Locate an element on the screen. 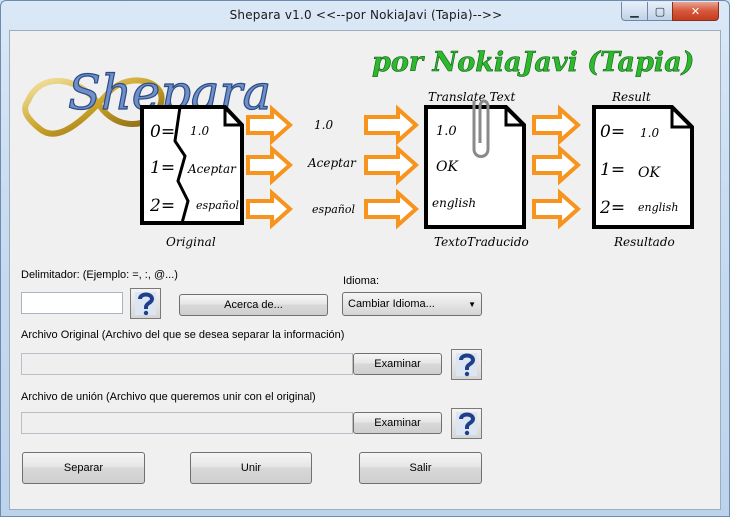 This screenshot has height=517, width=730. language-dropdown: Cambiar Idioma... ▼ is located at coordinates (412, 304).